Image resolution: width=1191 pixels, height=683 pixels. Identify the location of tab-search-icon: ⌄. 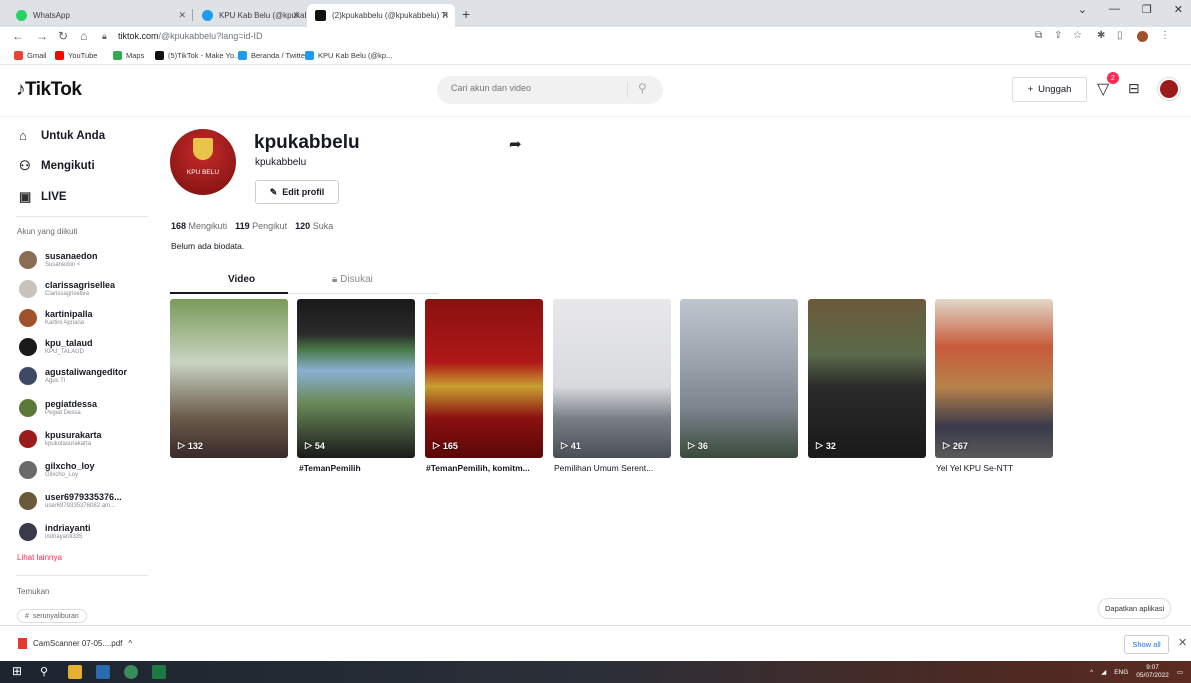
(1082, 9).